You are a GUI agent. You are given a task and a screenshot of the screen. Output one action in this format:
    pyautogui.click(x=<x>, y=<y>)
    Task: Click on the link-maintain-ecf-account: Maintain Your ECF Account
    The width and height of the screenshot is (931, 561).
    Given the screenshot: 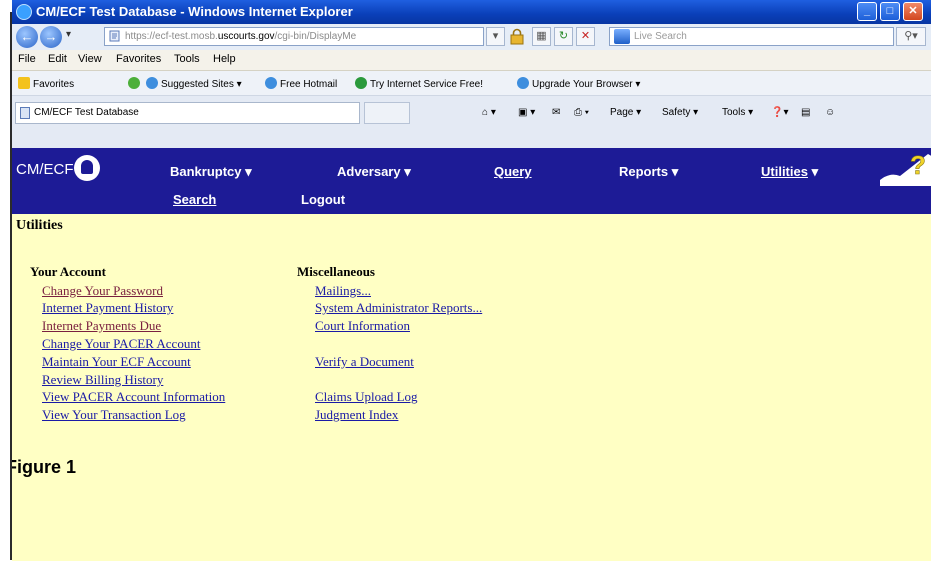 What is the action you would take?
    pyautogui.click(x=116, y=362)
    